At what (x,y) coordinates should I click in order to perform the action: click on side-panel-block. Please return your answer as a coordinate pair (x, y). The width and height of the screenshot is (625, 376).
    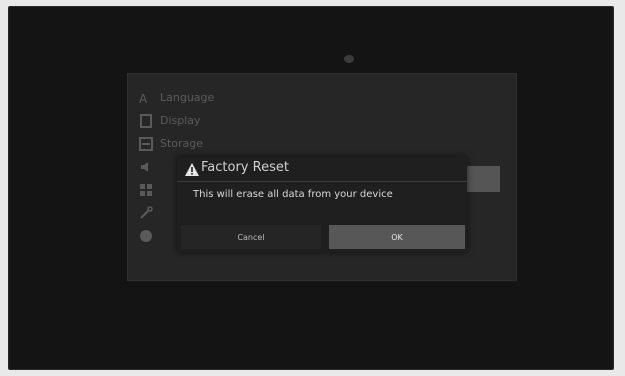
    Looking at the image, I should click on (481, 179).